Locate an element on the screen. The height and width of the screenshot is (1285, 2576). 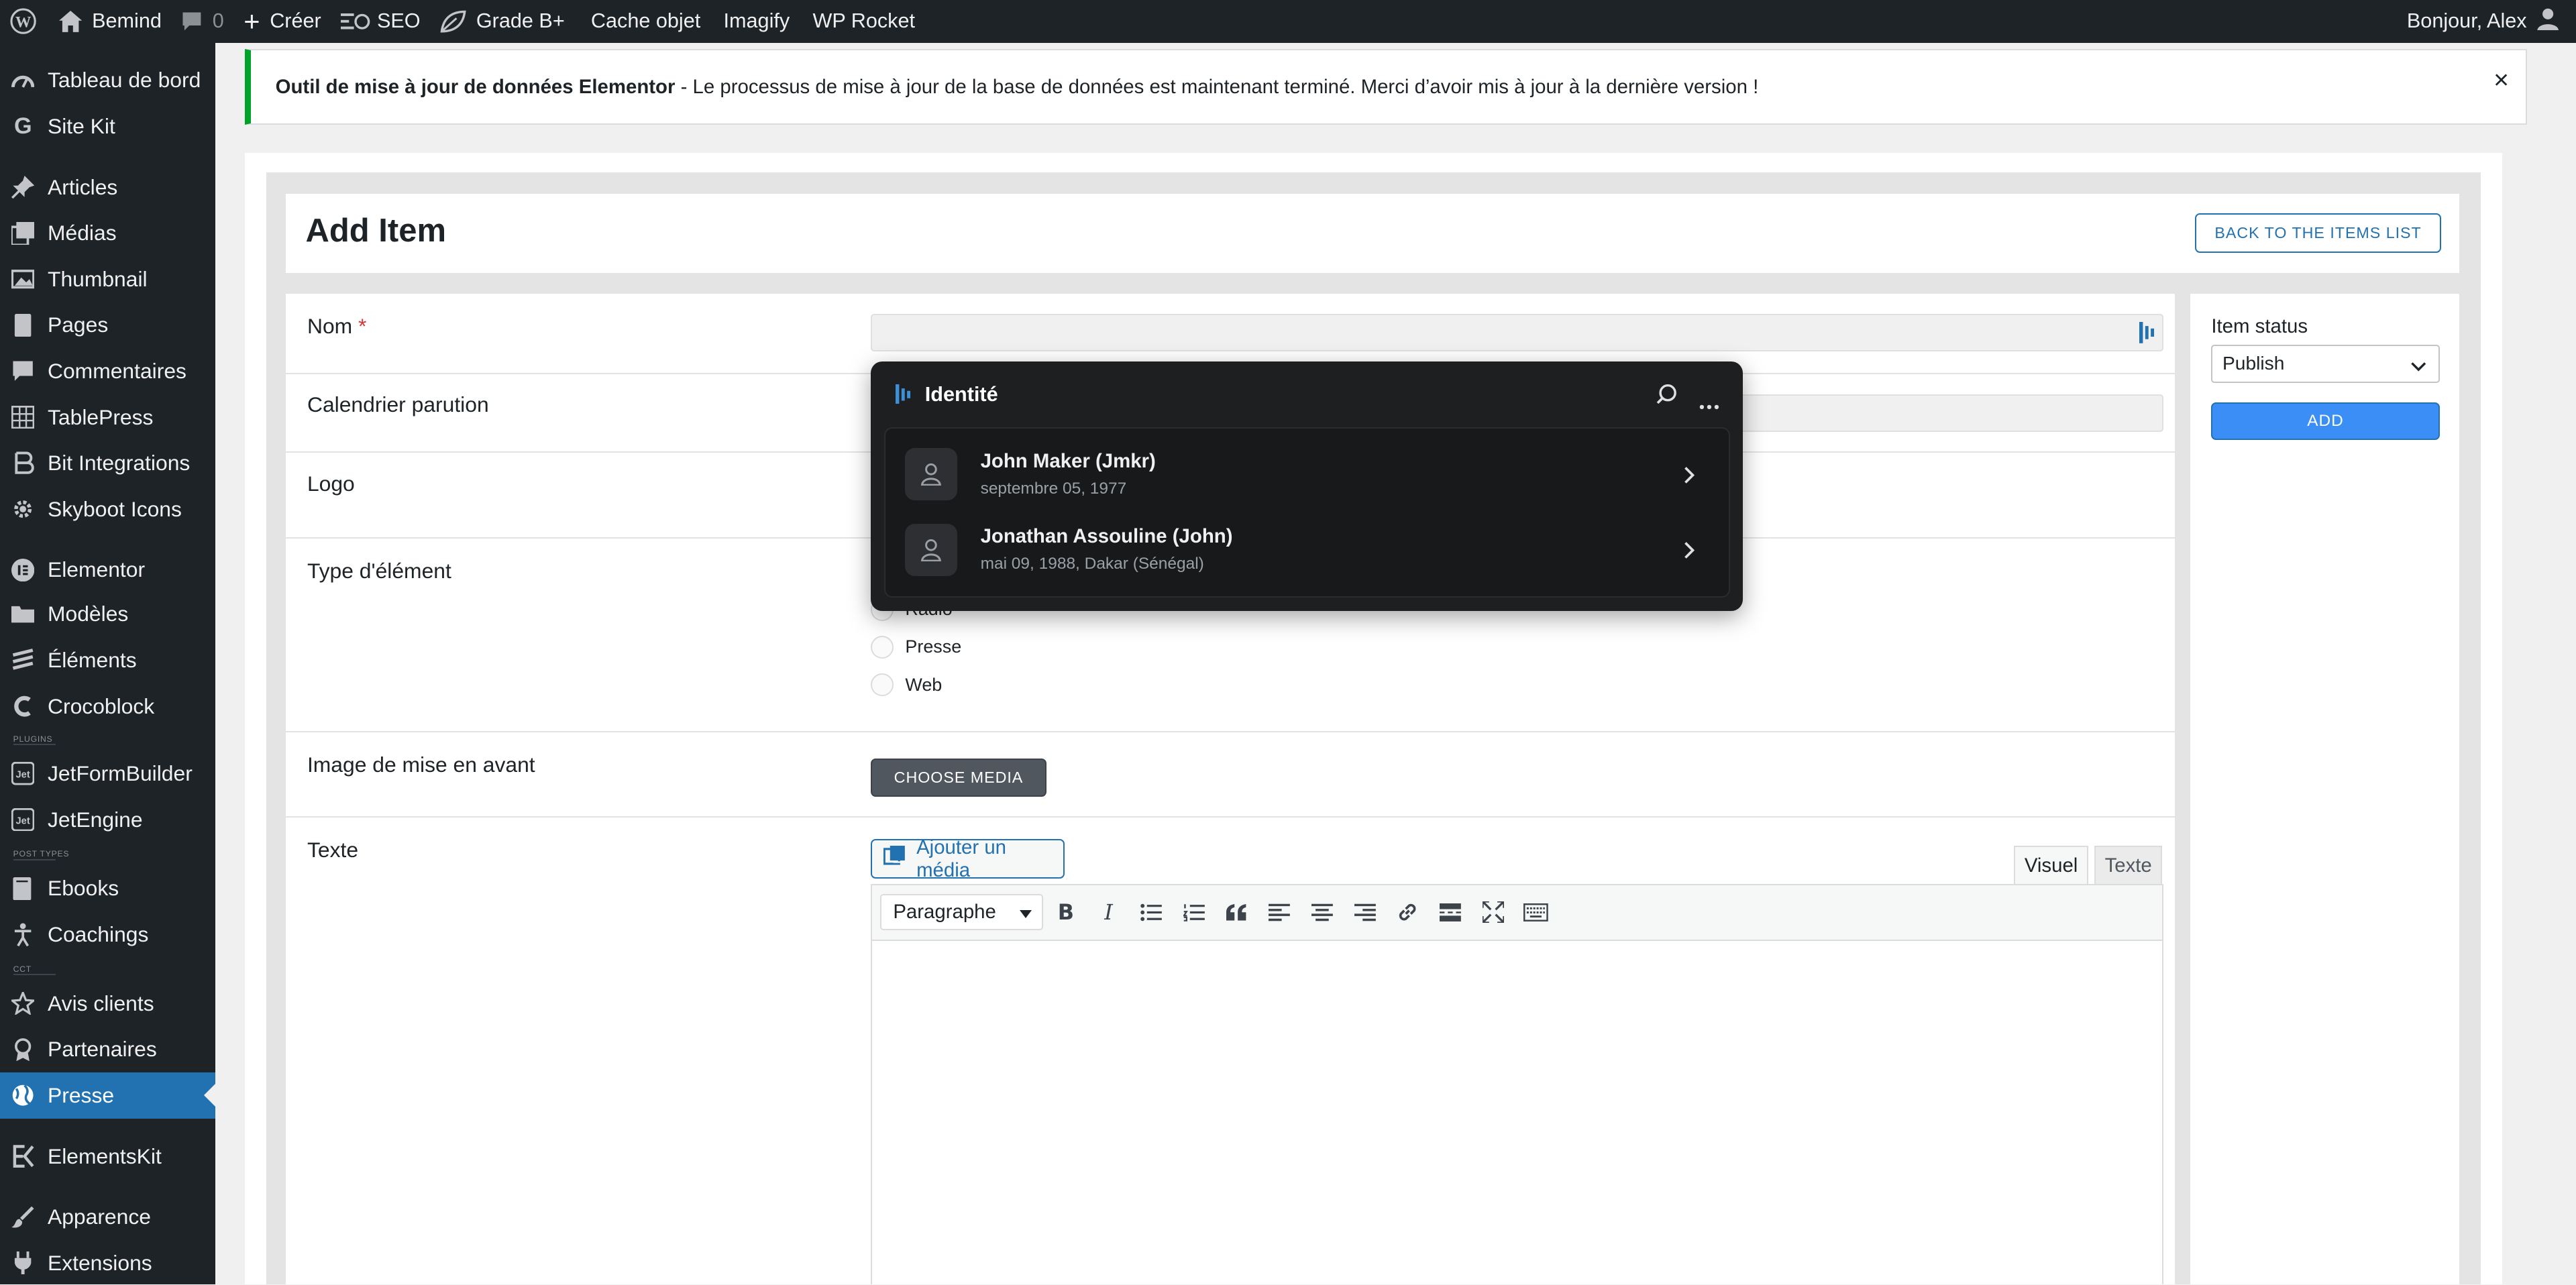
read-more-icon is located at coordinates (1450, 912).